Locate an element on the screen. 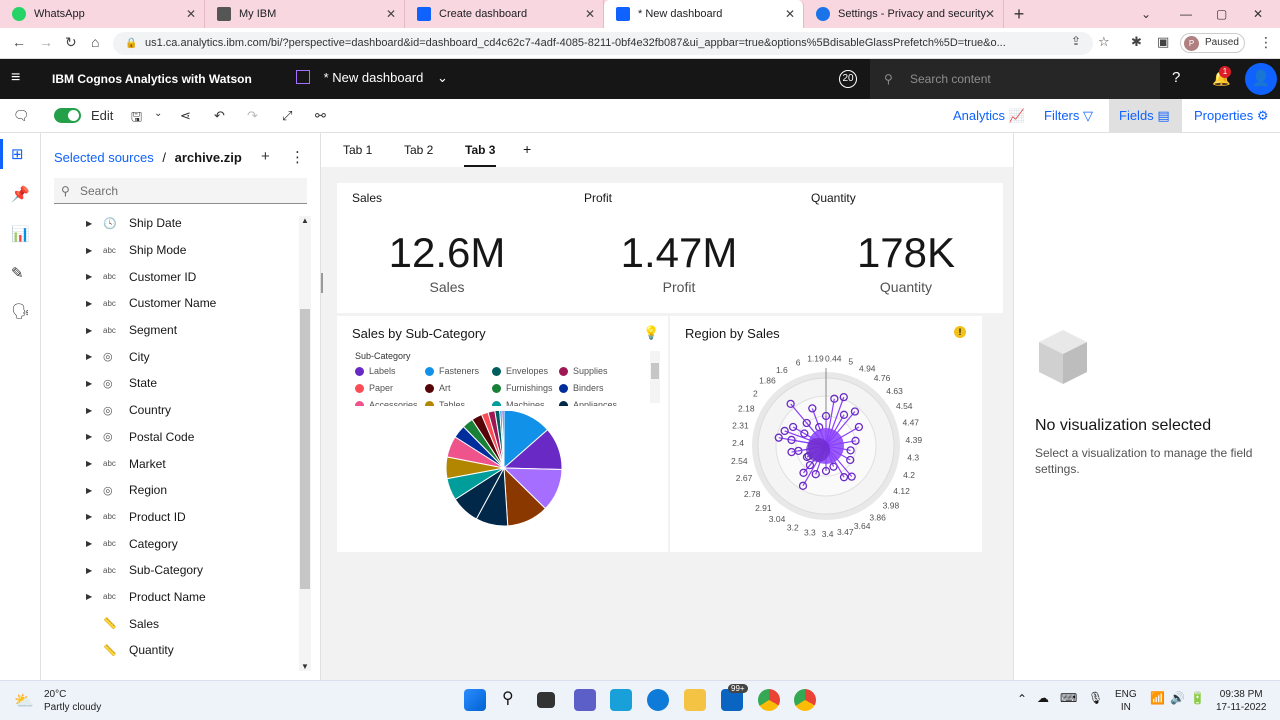 This screenshot has height=720, width=1280. search-input: ⚲ Search content is located at coordinates (1015, 79).